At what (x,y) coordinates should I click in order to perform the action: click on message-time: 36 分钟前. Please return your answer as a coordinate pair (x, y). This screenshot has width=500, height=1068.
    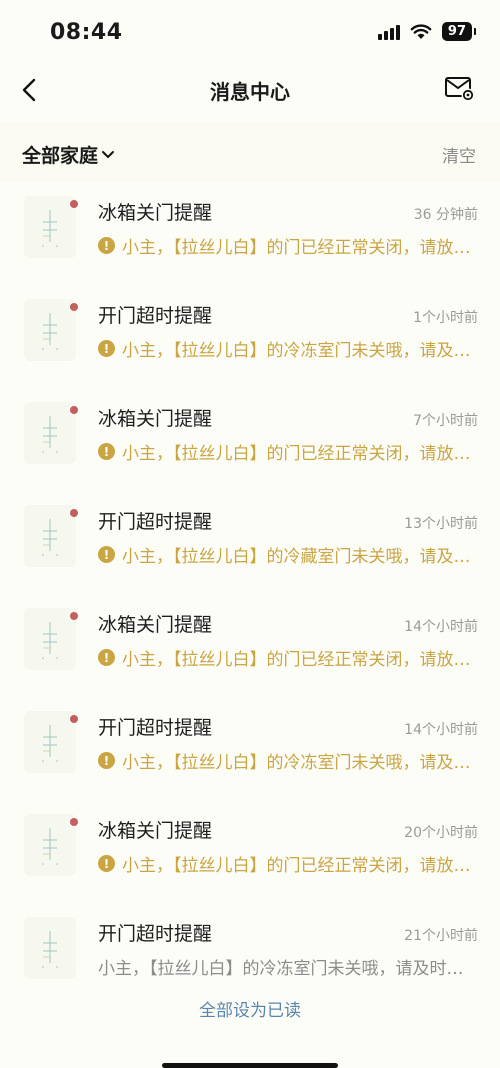
    Looking at the image, I should click on (445, 215).